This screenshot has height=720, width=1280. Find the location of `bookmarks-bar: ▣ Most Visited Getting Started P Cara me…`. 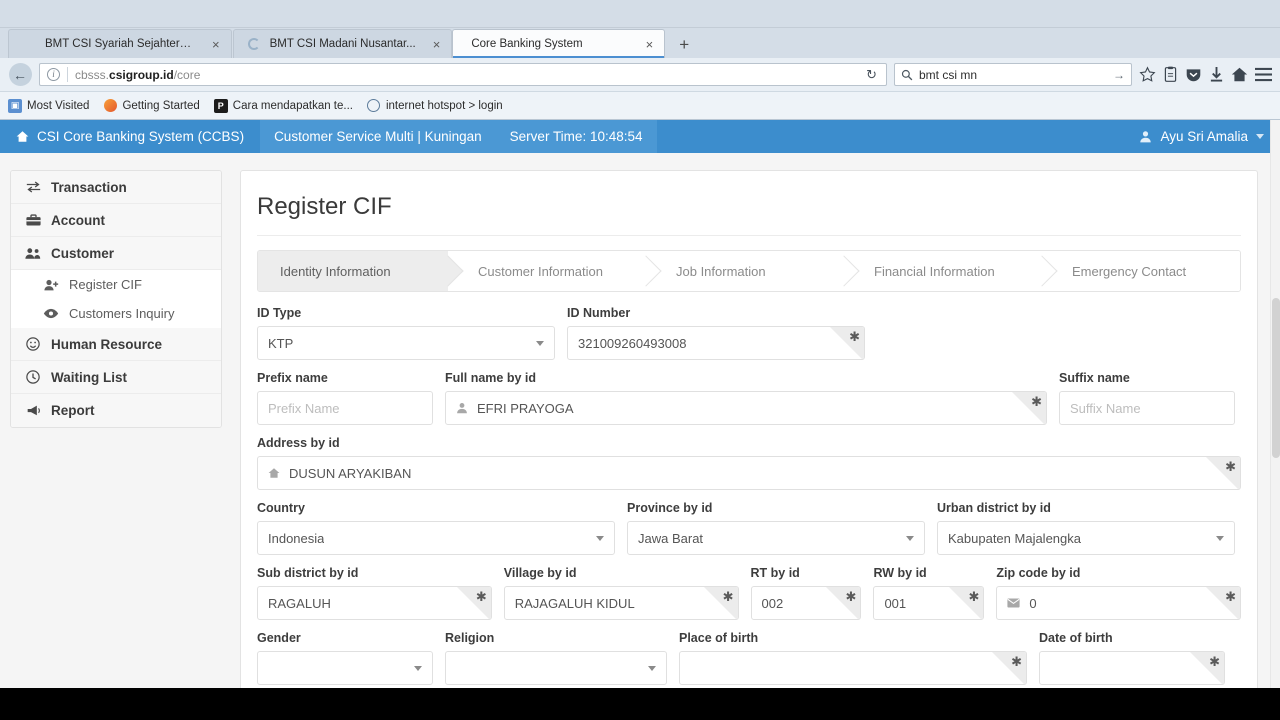

bookmarks-bar: ▣ Most Visited Getting Started P Cara me… is located at coordinates (640, 106).